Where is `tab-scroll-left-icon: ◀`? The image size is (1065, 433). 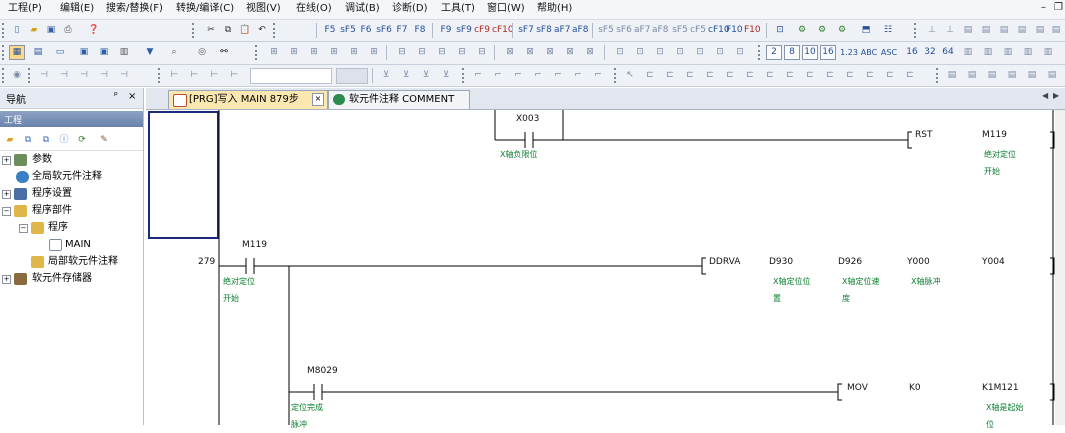 tab-scroll-left-icon: ◀ is located at coordinates (1045, 95).